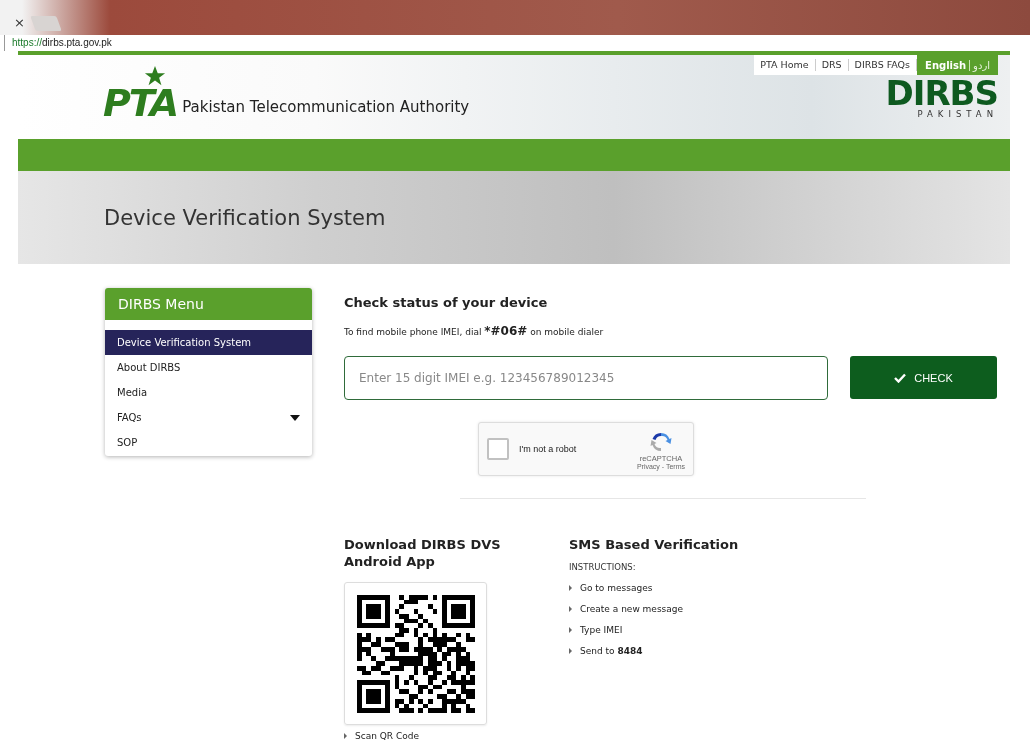  Describe the element at coordinates (208, 442) in the screenshot. I see `menu-item: SOP` at that location.